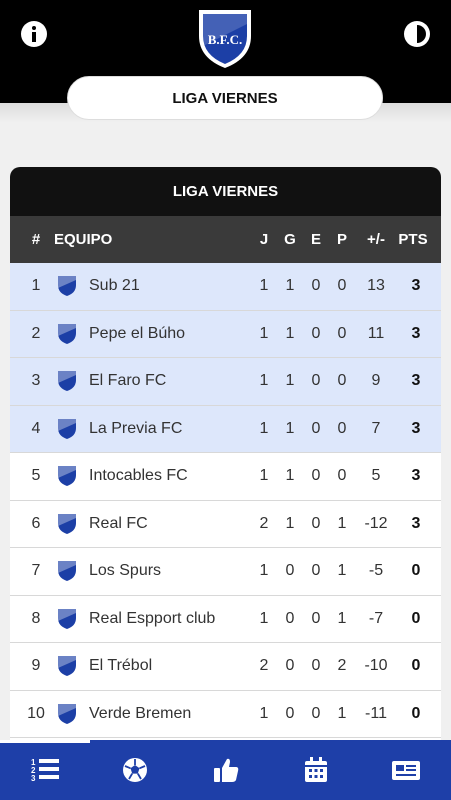 This screenshot has height=800, width=451. I want to click on team-name: Pepe el Búho, so click(137, 333).